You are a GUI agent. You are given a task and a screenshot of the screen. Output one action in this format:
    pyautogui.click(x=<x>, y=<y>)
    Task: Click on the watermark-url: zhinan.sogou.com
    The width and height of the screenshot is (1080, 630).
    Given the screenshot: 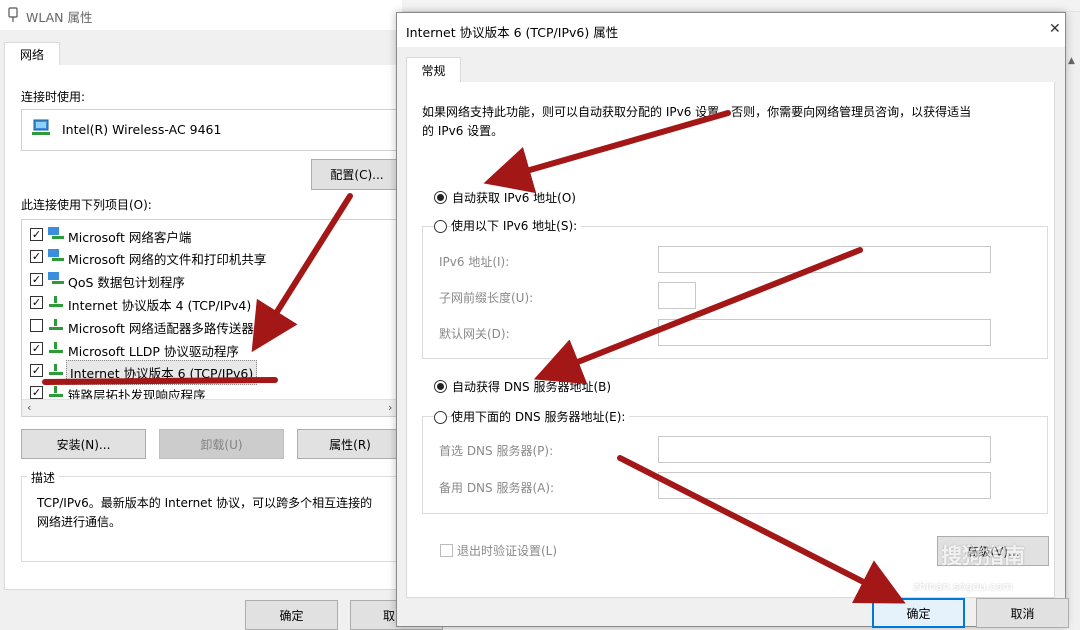 What is the action you would take?
    pyautogui.click(x=963, y=586)
    